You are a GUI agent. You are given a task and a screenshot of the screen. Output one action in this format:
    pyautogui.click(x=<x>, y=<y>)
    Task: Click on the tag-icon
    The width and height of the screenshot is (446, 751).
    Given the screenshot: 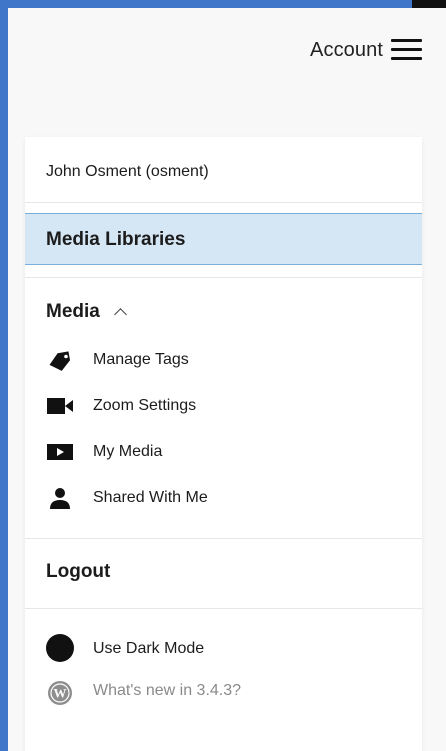 What is the action you would take?
    pyautogui.click(x=60, y=360)
    